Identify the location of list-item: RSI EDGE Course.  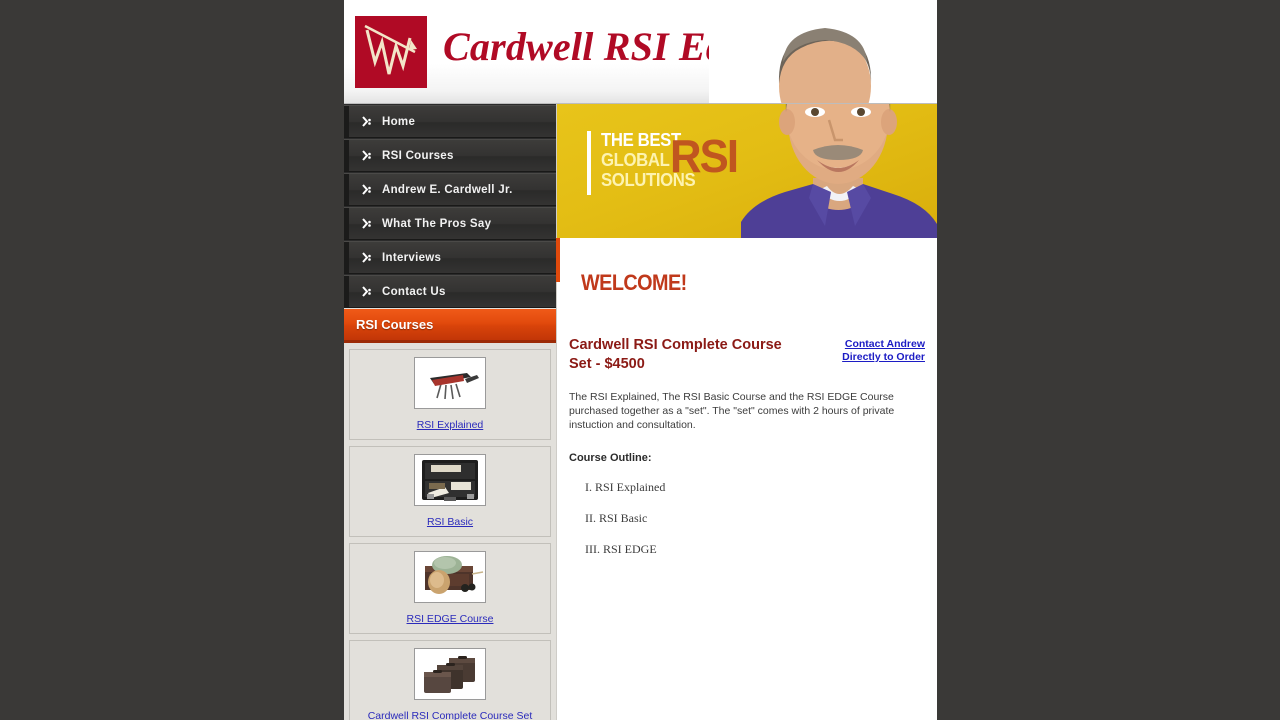
(450, 588).